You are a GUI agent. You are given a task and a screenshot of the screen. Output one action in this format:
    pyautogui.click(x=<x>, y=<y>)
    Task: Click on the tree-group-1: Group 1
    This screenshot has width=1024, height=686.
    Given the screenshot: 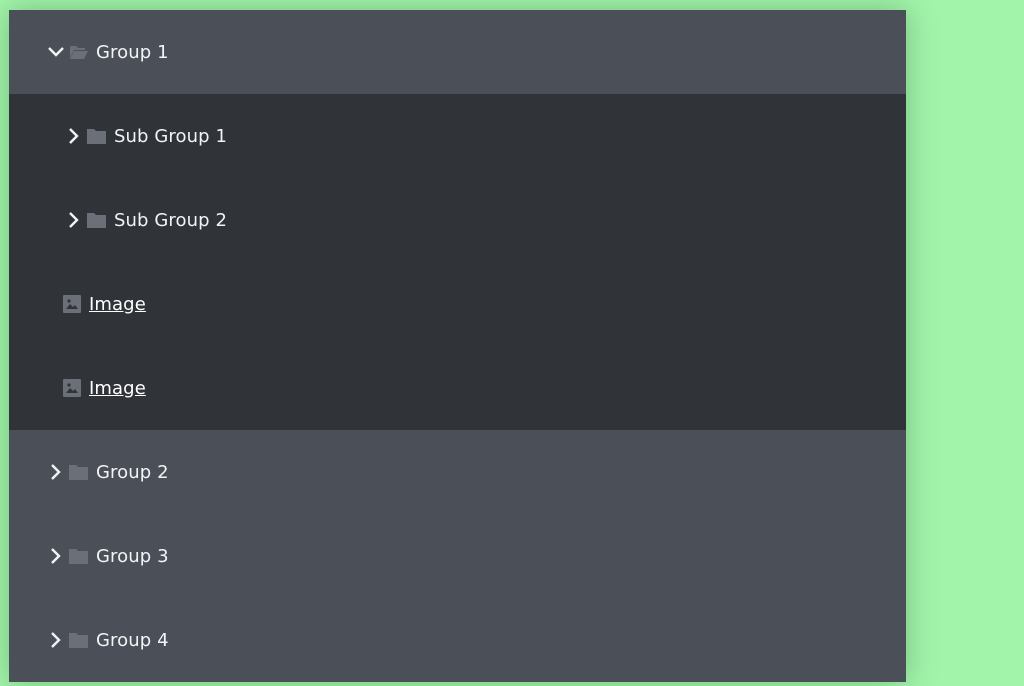 What is the action you would take?
    pyautogui.click(x=457, y=52)
    